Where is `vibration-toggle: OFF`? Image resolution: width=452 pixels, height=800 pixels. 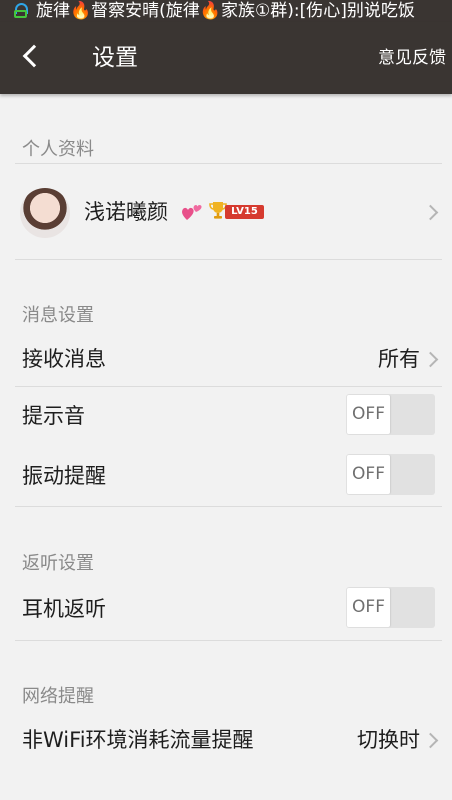 vibration-toggle: OFF is located at coordinates (390, 474).